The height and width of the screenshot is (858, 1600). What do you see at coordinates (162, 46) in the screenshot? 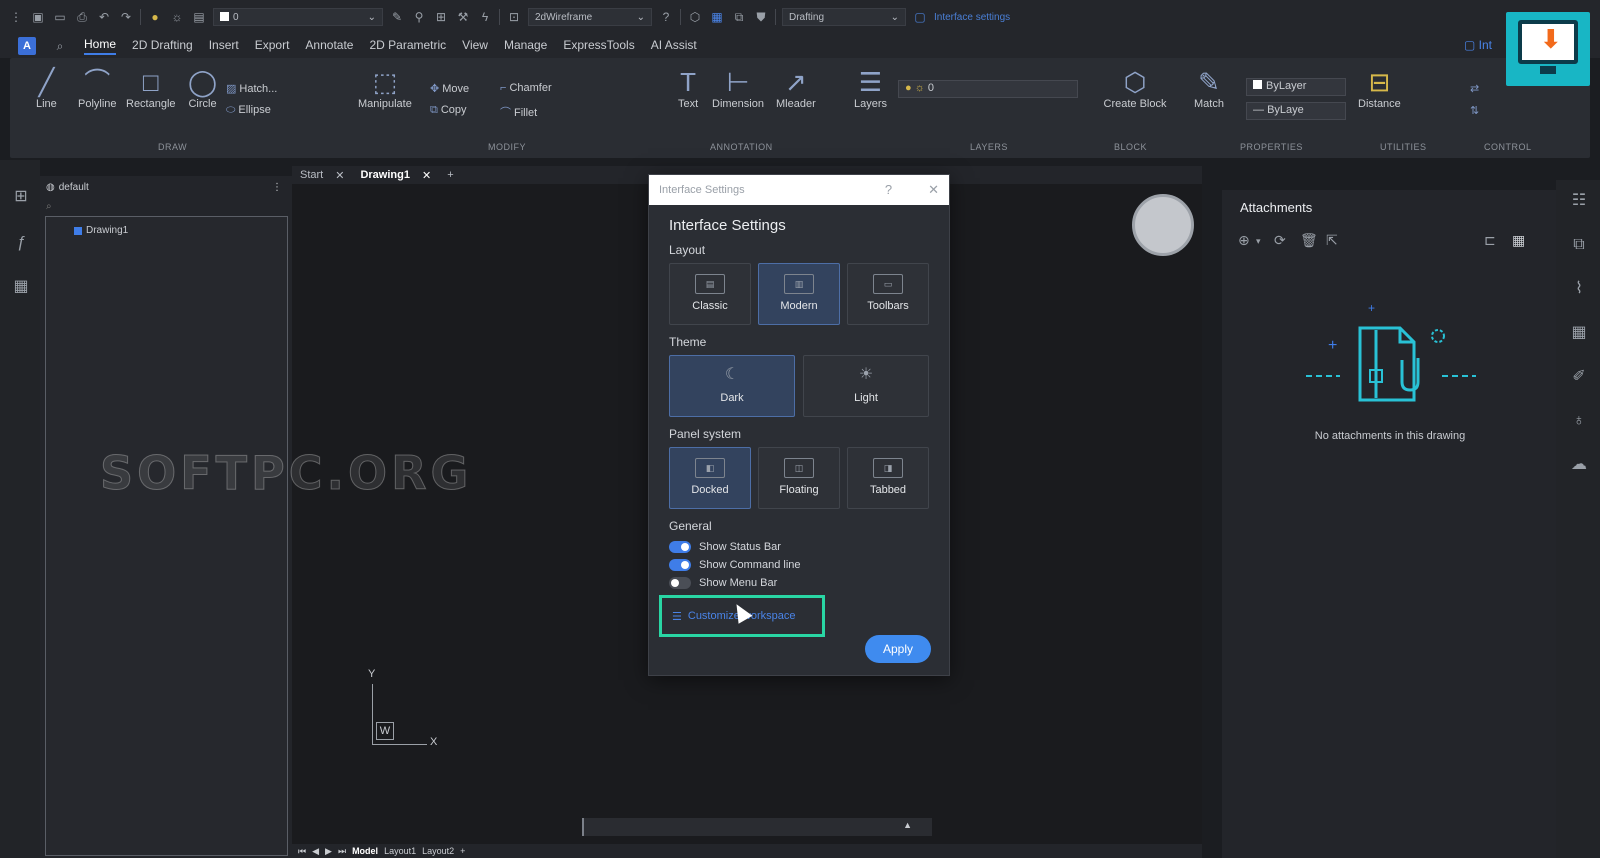
I see `tab-2d-drafting: 2D Drafting` at bounding box center [162, 46].